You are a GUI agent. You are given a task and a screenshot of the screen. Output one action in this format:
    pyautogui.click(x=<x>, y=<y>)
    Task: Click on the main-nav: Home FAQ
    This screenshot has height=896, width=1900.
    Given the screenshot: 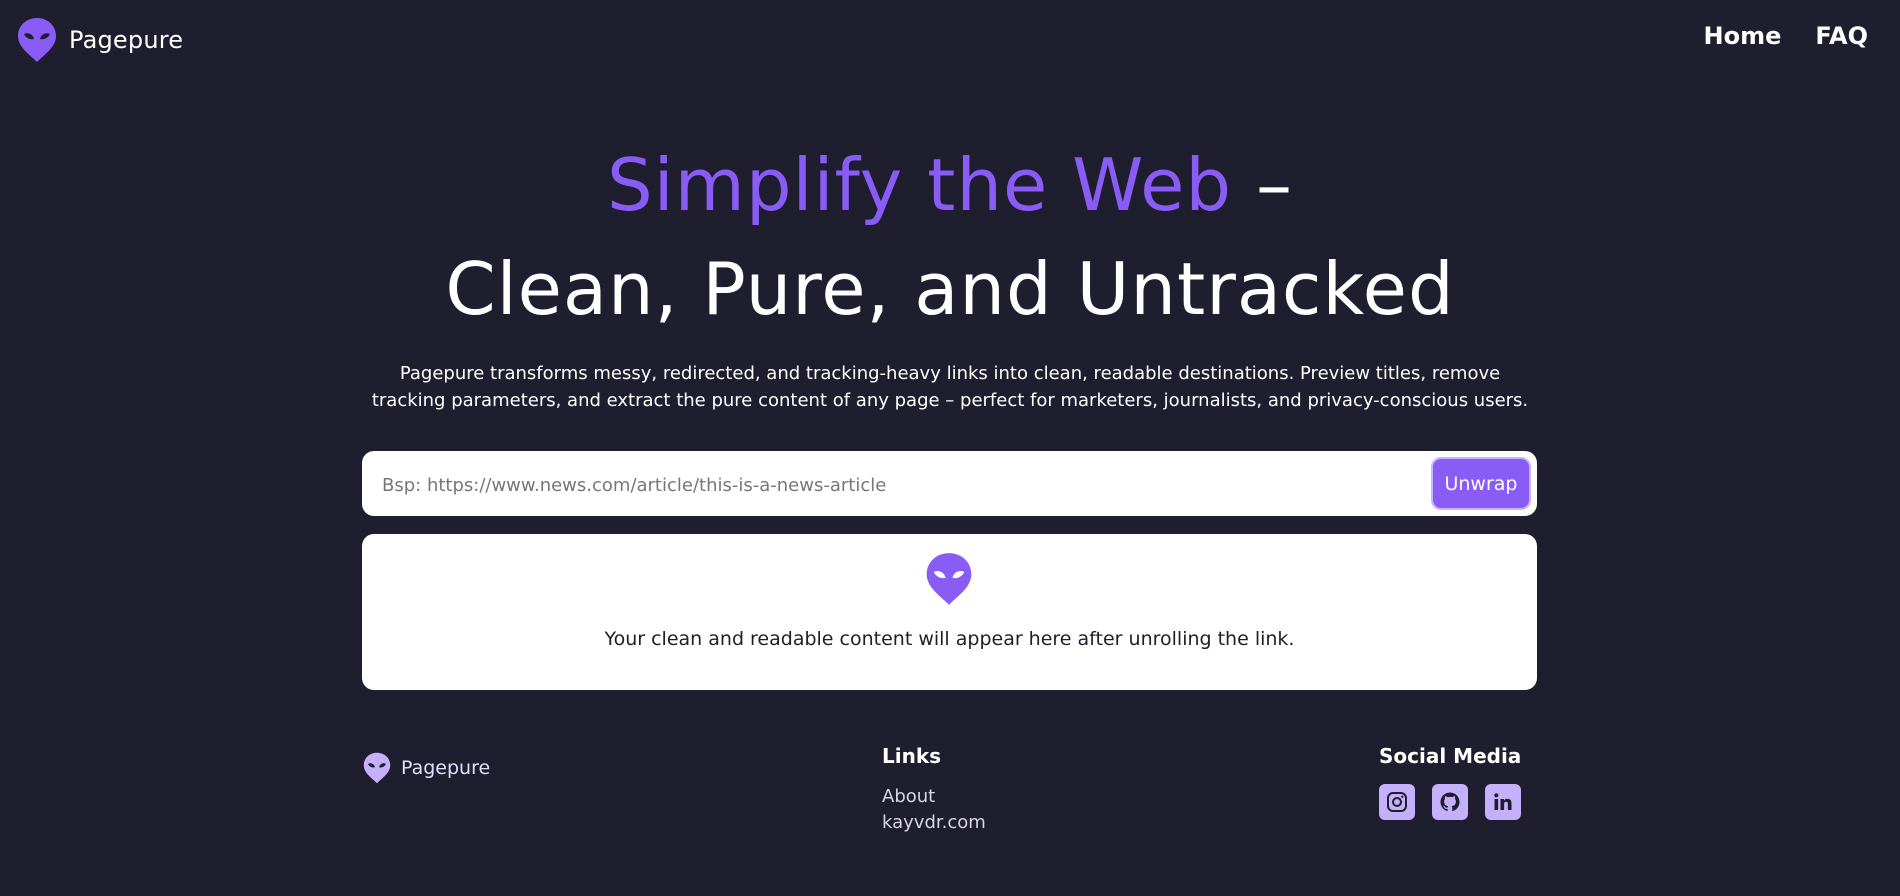 What is the action you would take?
    pyautogui.click(x=1786, y=36)
    